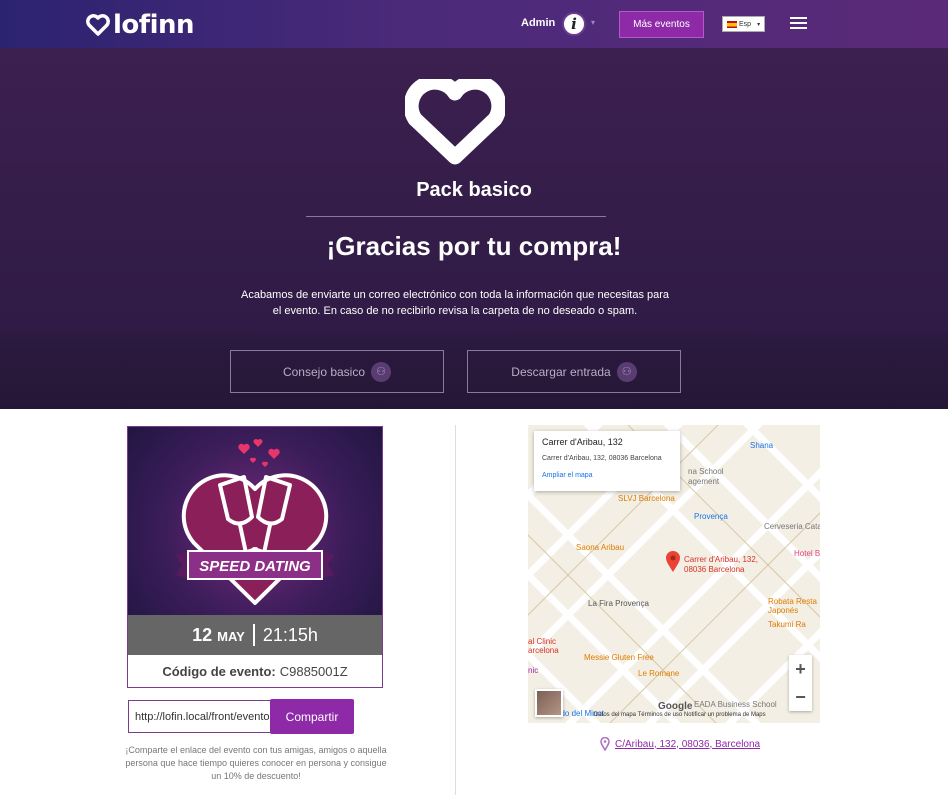 This screenshot has height=795, width=948. What do you see at coordinates (290, 634) in the screenshot?
I see `event-time: 21:15h` at bounding box center [290, 634].